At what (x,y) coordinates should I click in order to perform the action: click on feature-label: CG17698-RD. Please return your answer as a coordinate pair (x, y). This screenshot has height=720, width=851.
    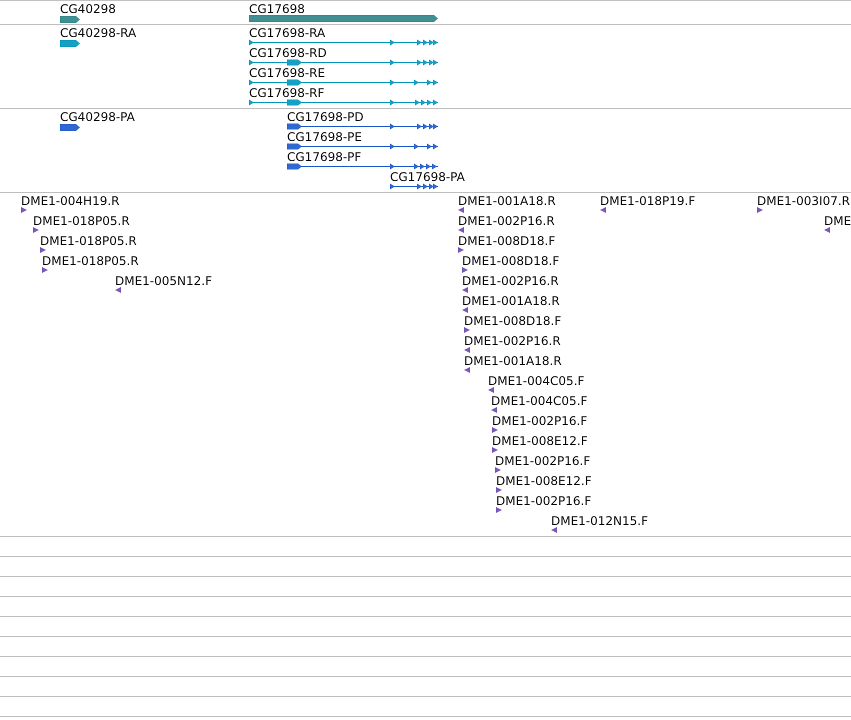
    Looking at the image, I should click on (288, 53).